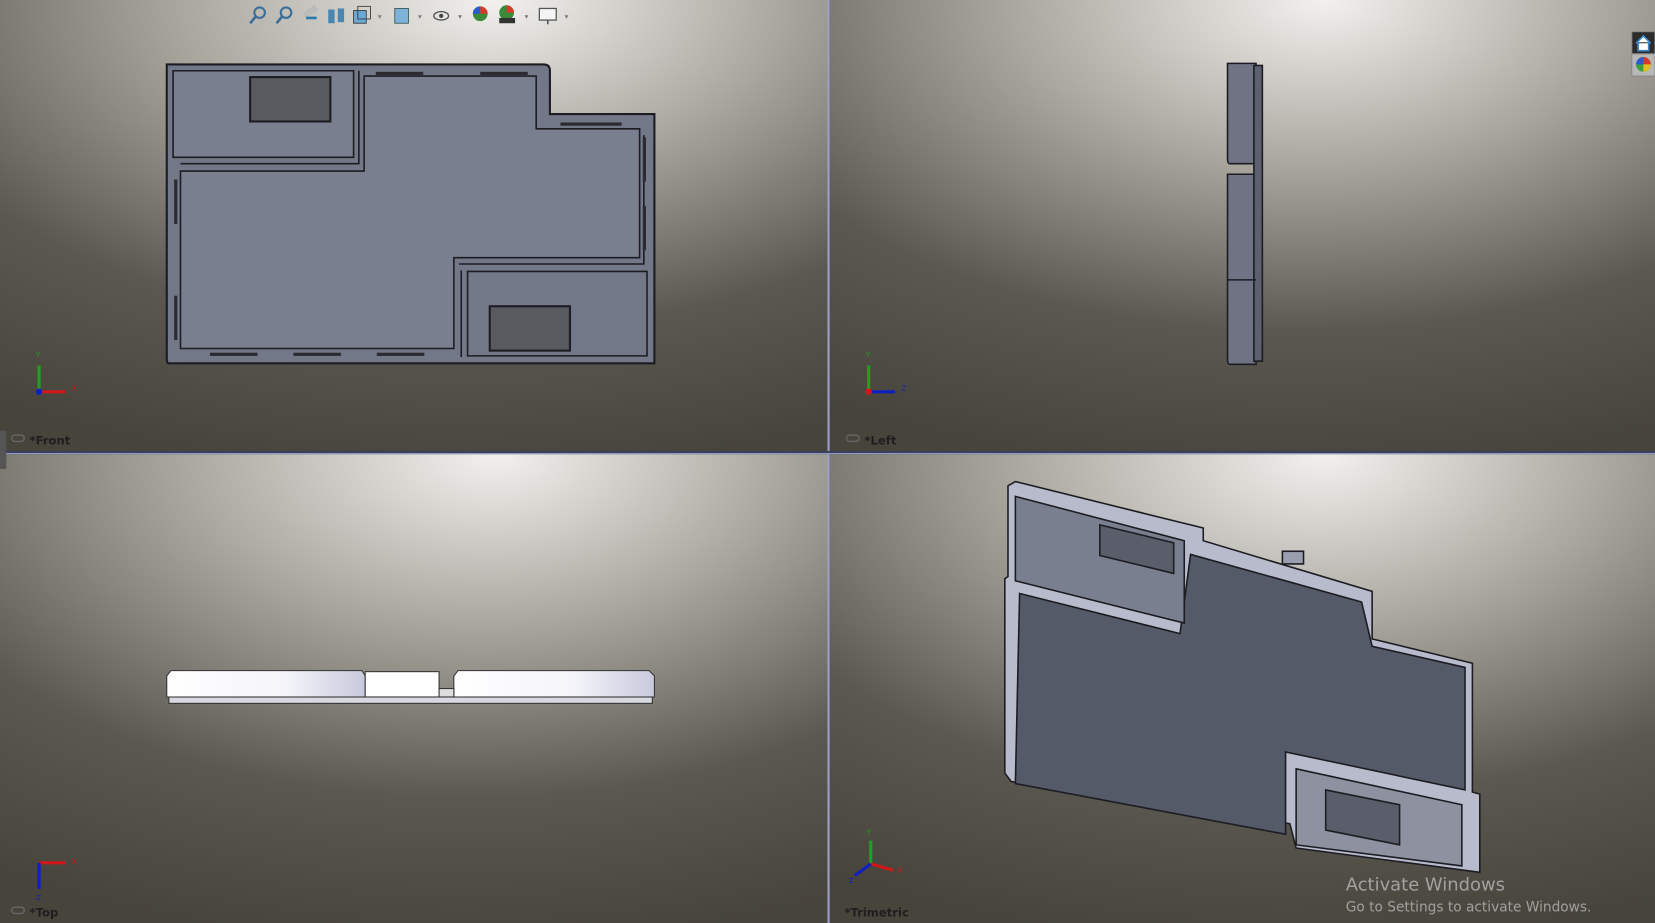 The image size is (1655, 923). Describe the element at coordinates (1245, 214) in the screenshot. I see `left-view-part` at that location.